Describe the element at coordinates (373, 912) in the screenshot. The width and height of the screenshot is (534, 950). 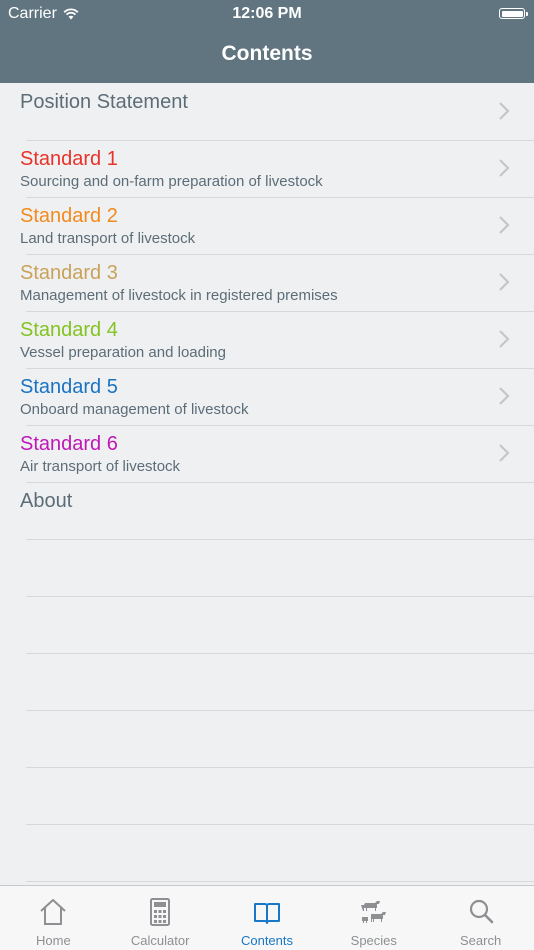
I see `livestock-icon` at that location.